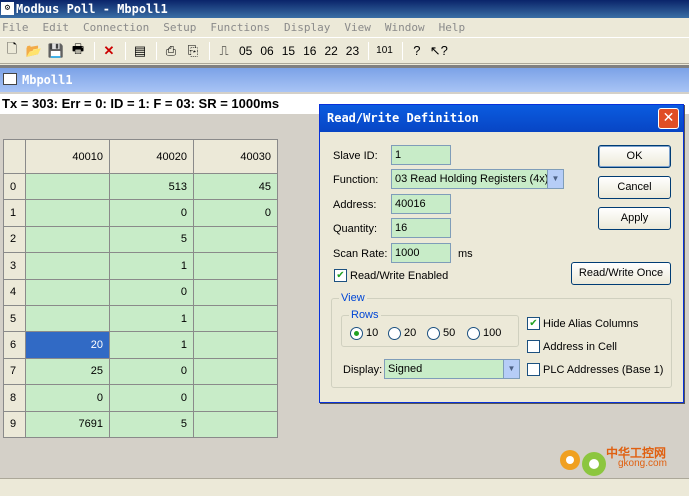 The height and width of the screenshot is (496, 689). I want to click on disconnect-icon: ✕, so click(109, 51).